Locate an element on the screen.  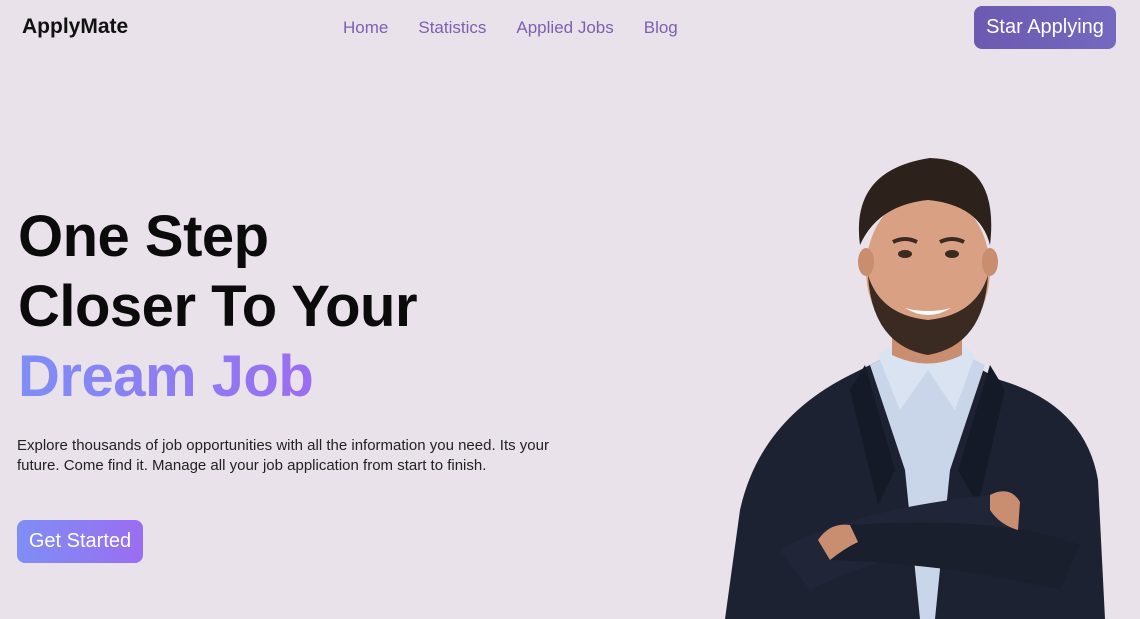
star-applying-button: Star Applying is located at coordinates (1045, 27).